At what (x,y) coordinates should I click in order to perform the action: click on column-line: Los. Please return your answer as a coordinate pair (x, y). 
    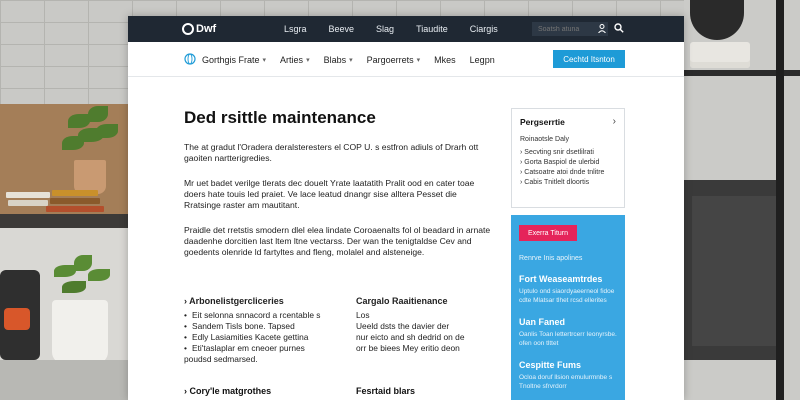
    Looking at the image, I should click on (363, 315).